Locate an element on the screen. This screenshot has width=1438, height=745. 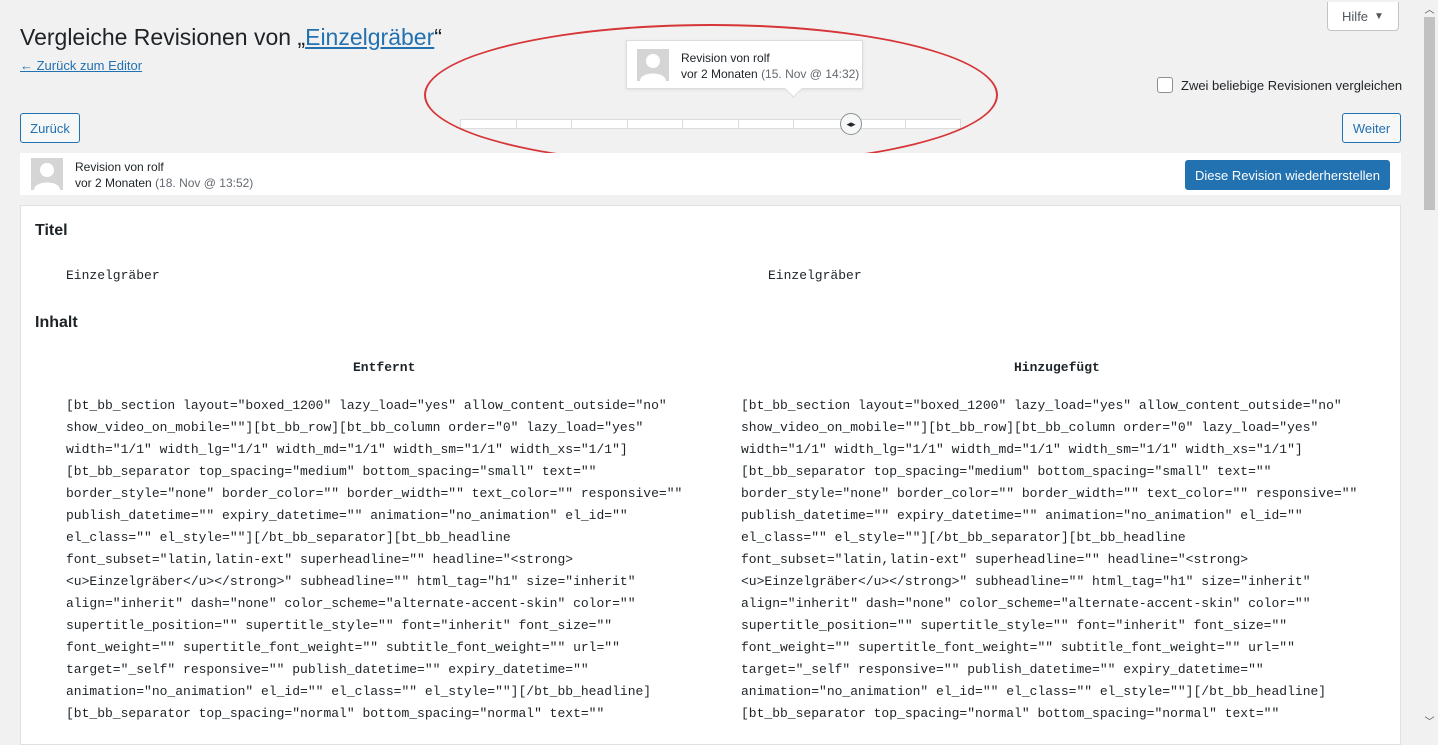
previous-revision-button: Zurück is located at coordinates (50, 128).